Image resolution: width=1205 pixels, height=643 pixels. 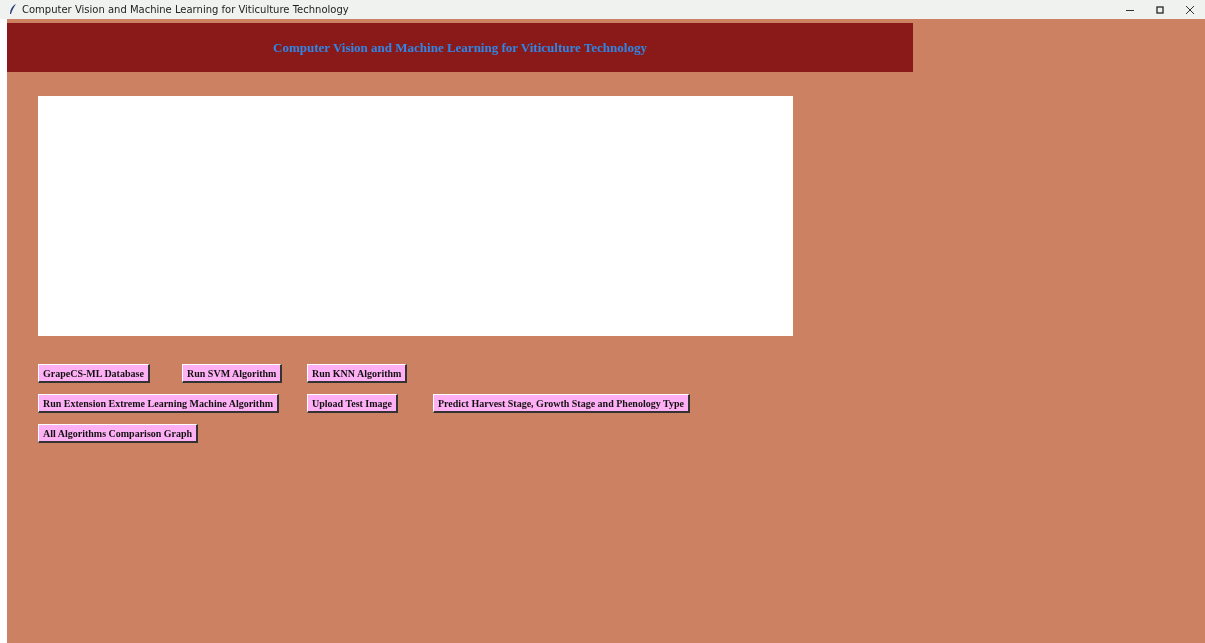 I want to click on app-title: Computer Vision and Machine Learning for Viticulture Technology, so click(x=460, y=47).